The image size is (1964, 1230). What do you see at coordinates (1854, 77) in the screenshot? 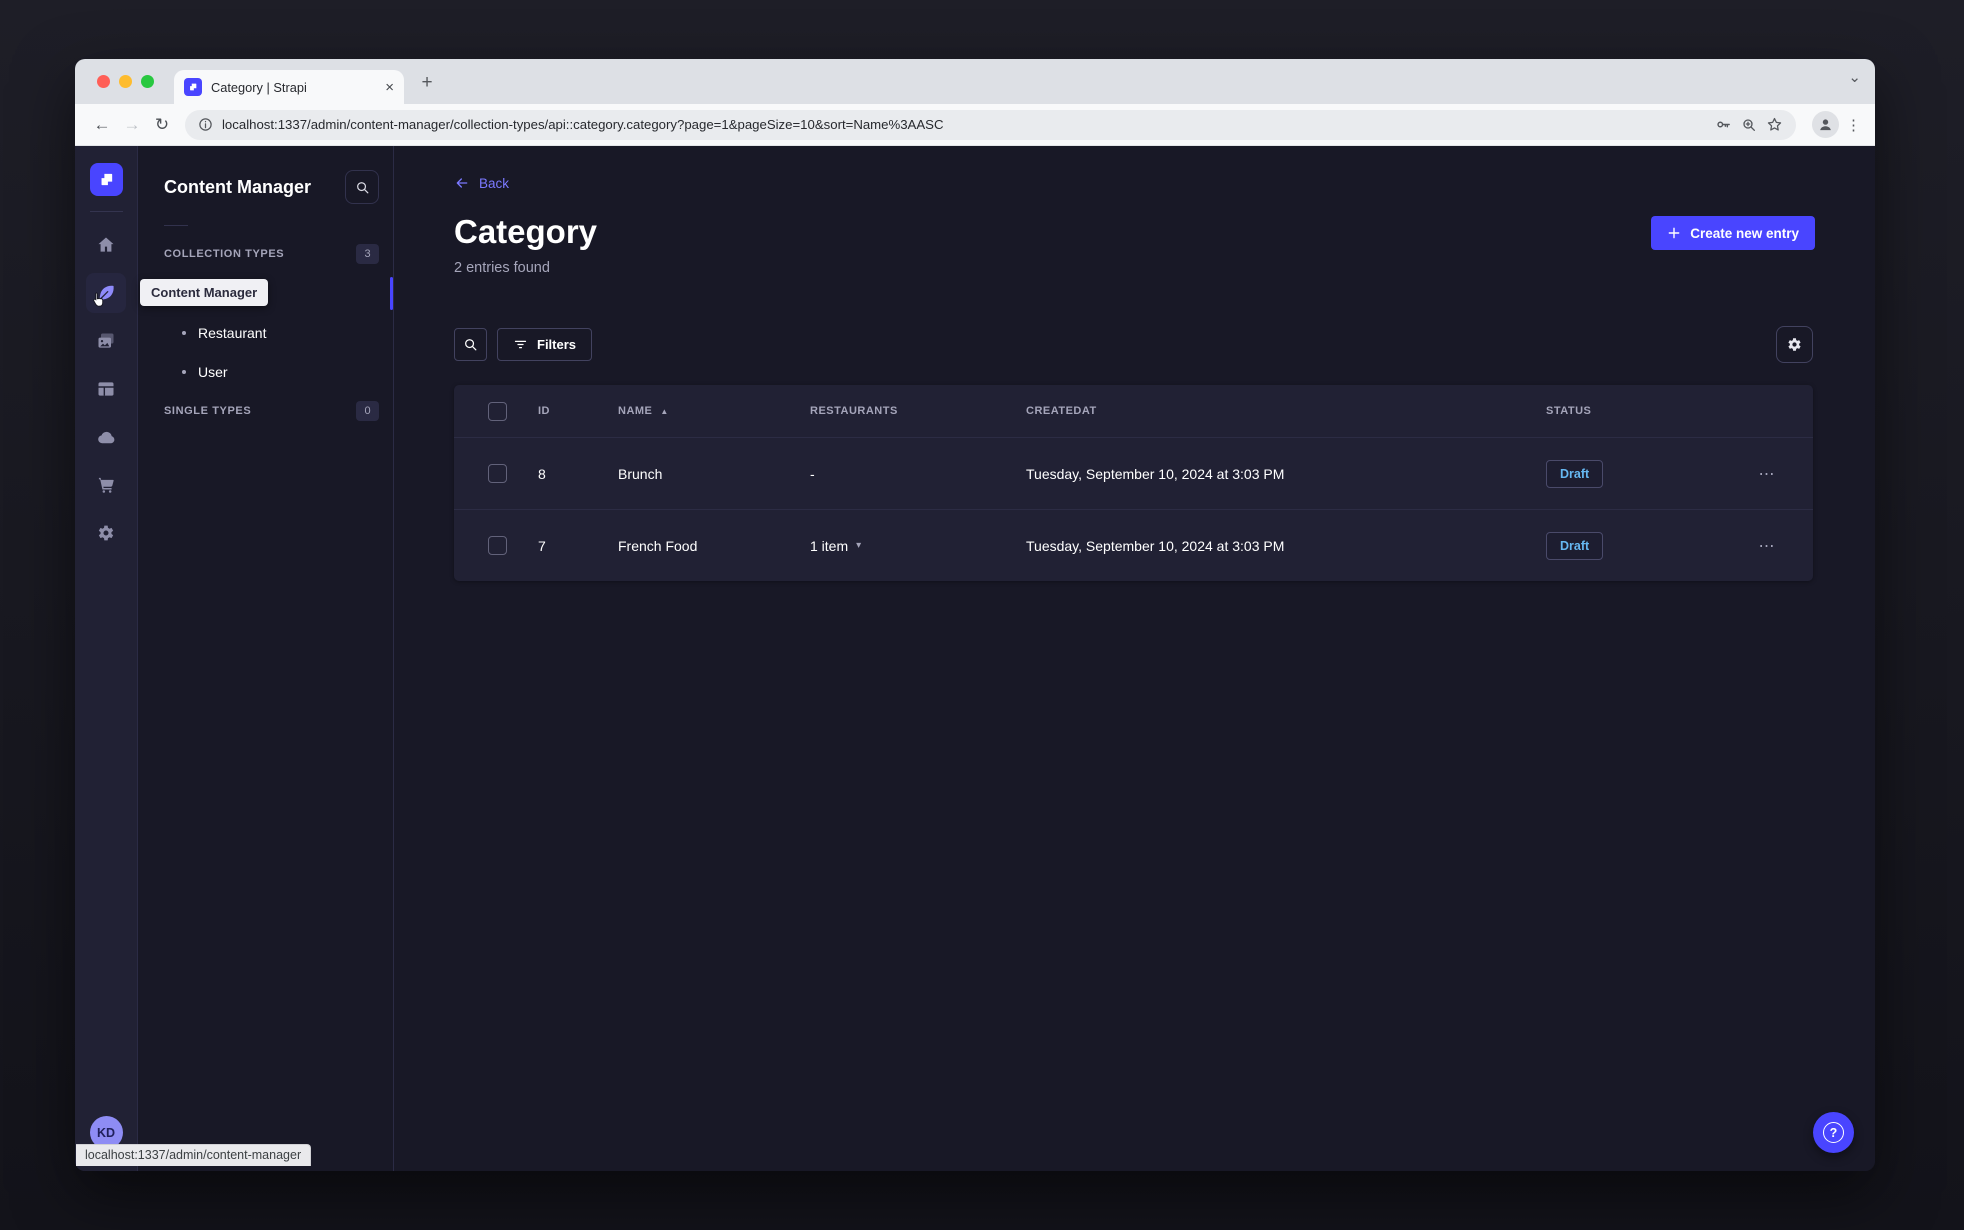
I see `tab-search-chevron-icon: ⌄` at bounding box center [1854, 77].